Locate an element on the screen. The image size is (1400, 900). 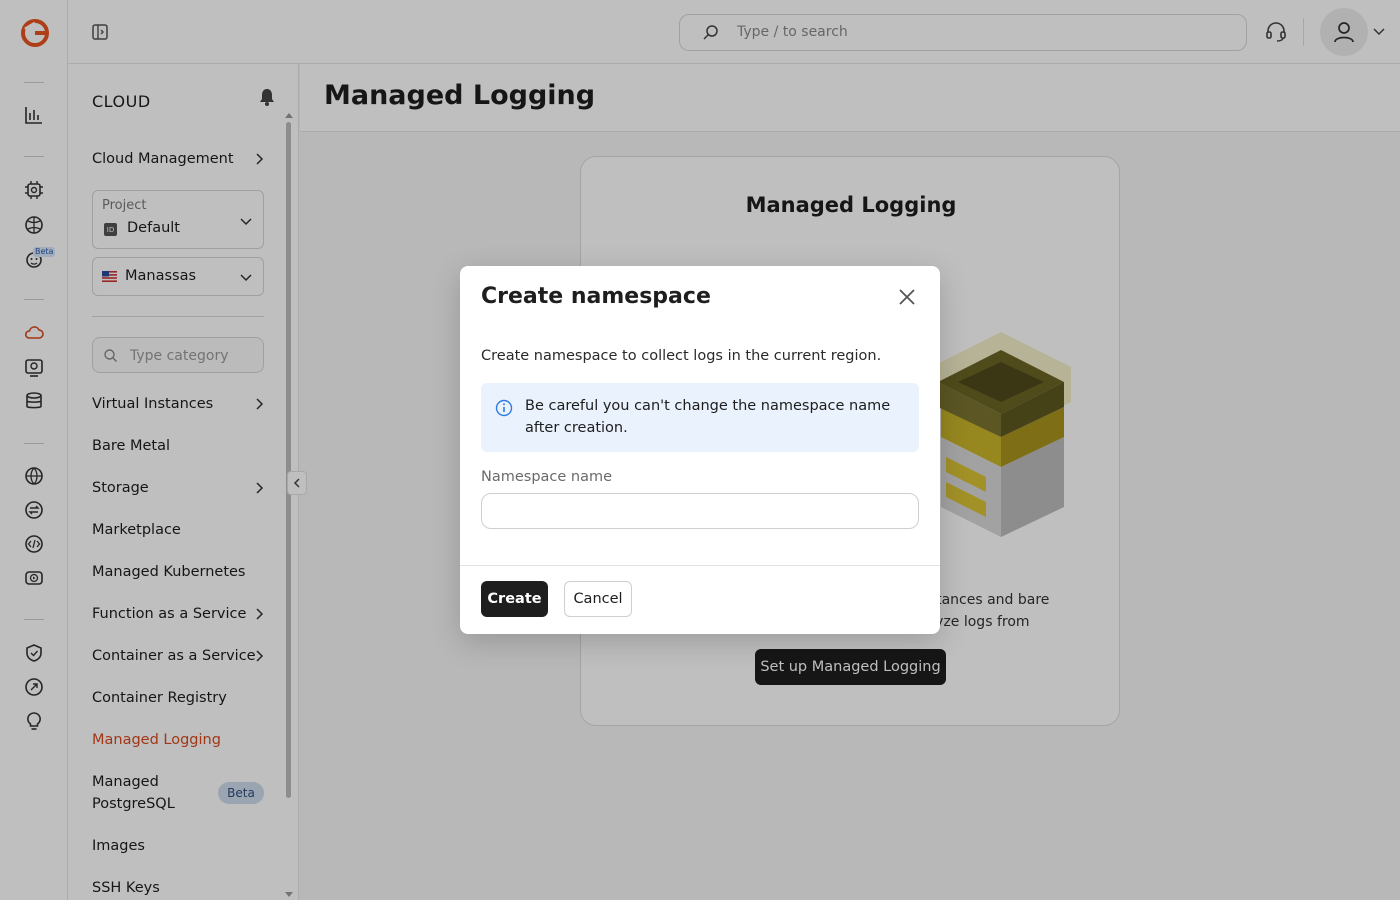
dialog-footer-divider is located at coordinates (700, 565).